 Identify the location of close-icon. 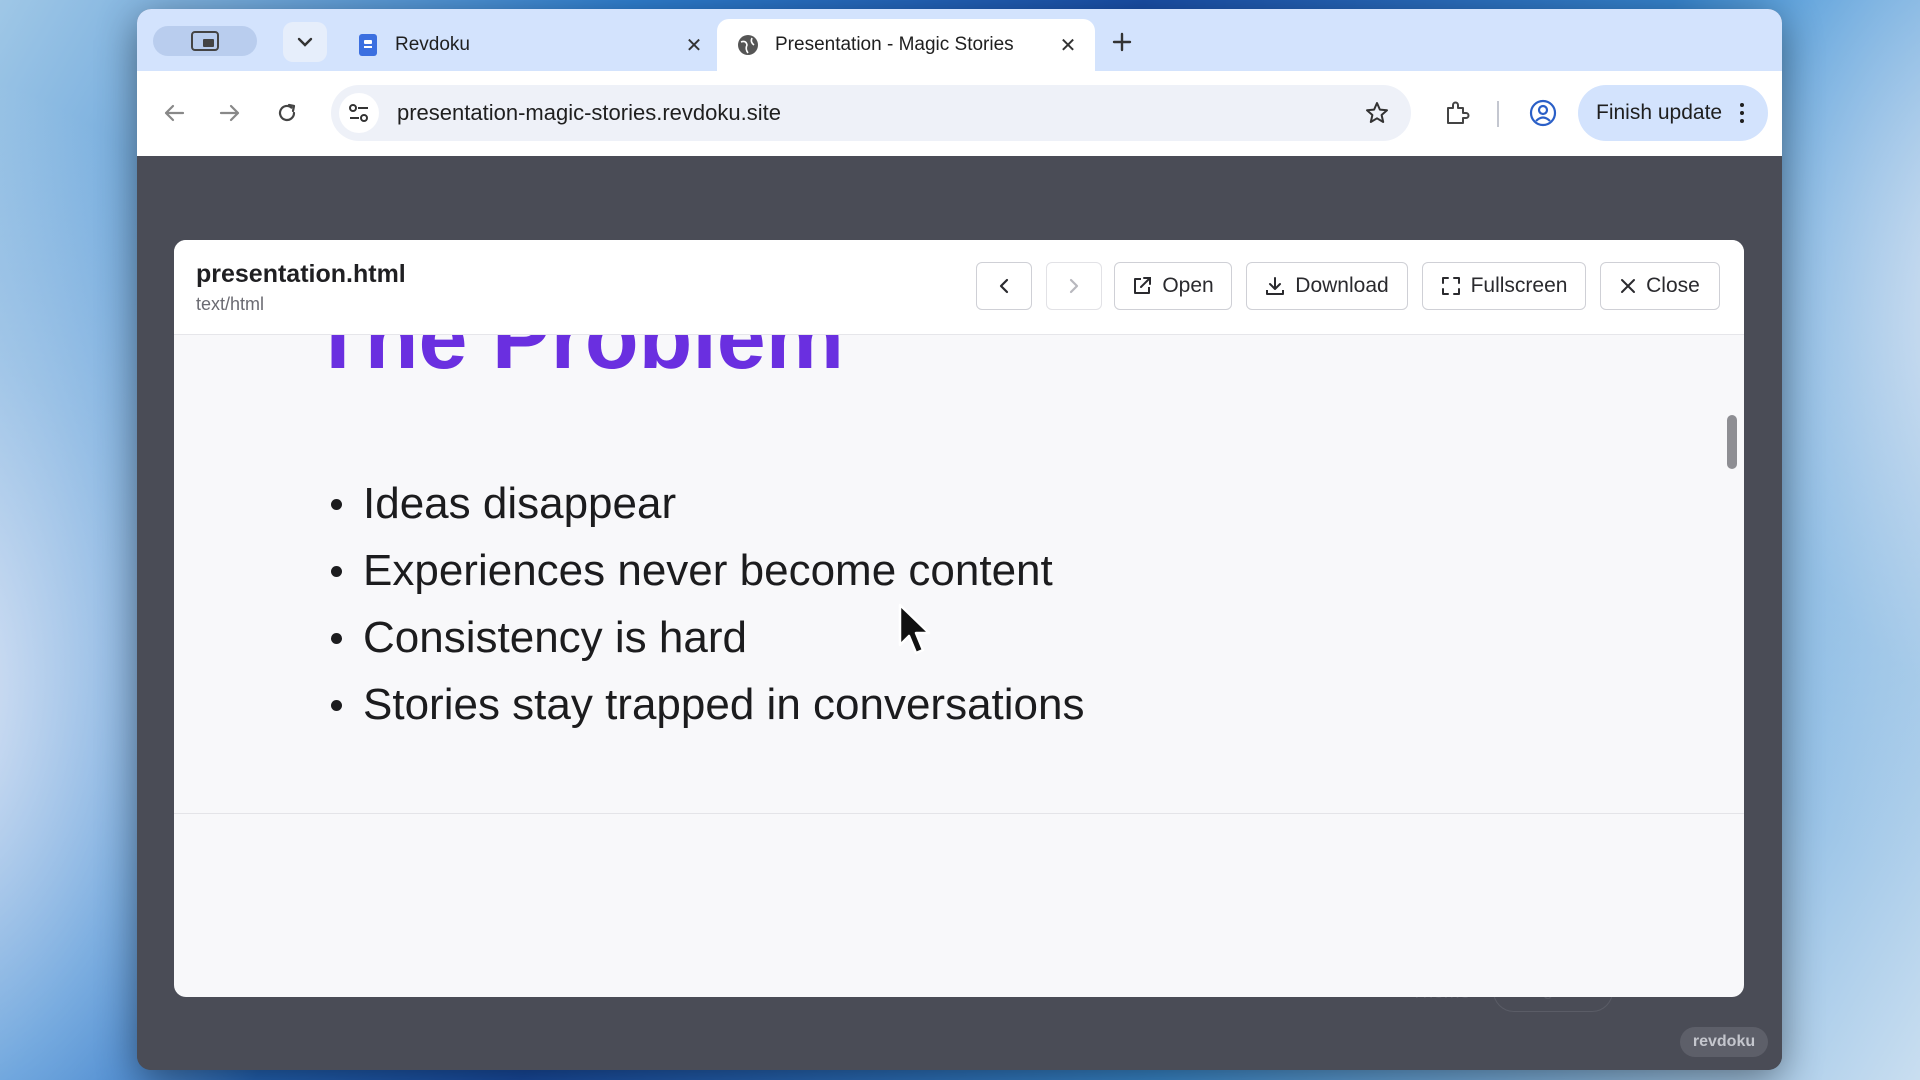
(1628, 286).